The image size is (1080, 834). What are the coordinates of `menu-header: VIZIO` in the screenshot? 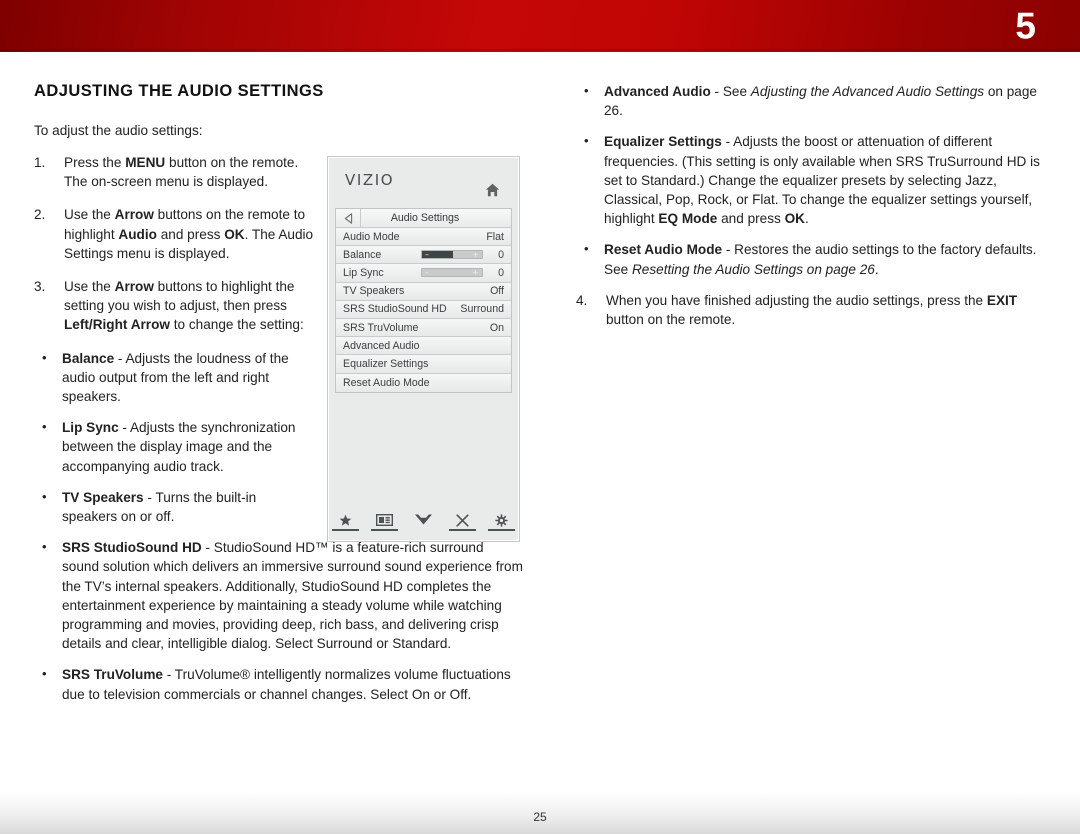 It's located at (423, 186).